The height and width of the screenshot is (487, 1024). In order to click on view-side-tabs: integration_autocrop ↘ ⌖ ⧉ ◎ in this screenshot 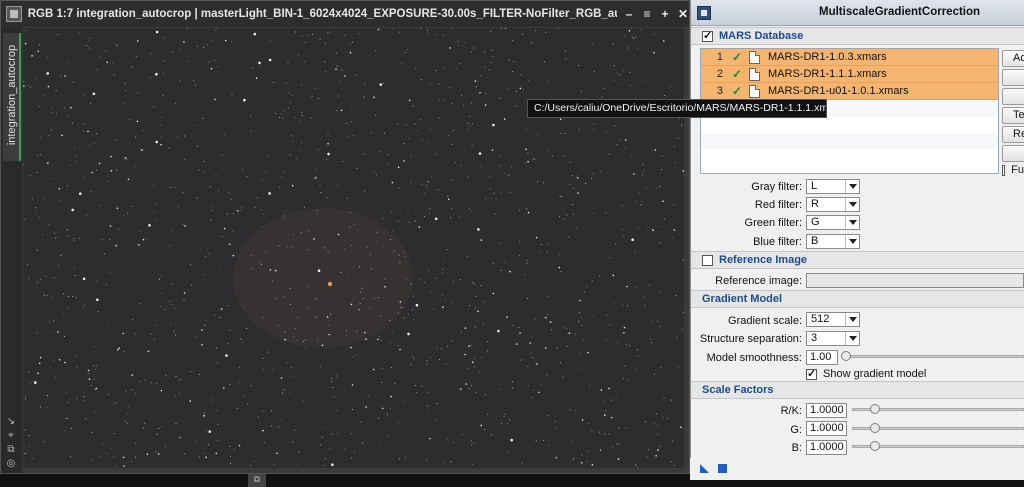, I will do `click(11, 250)`.